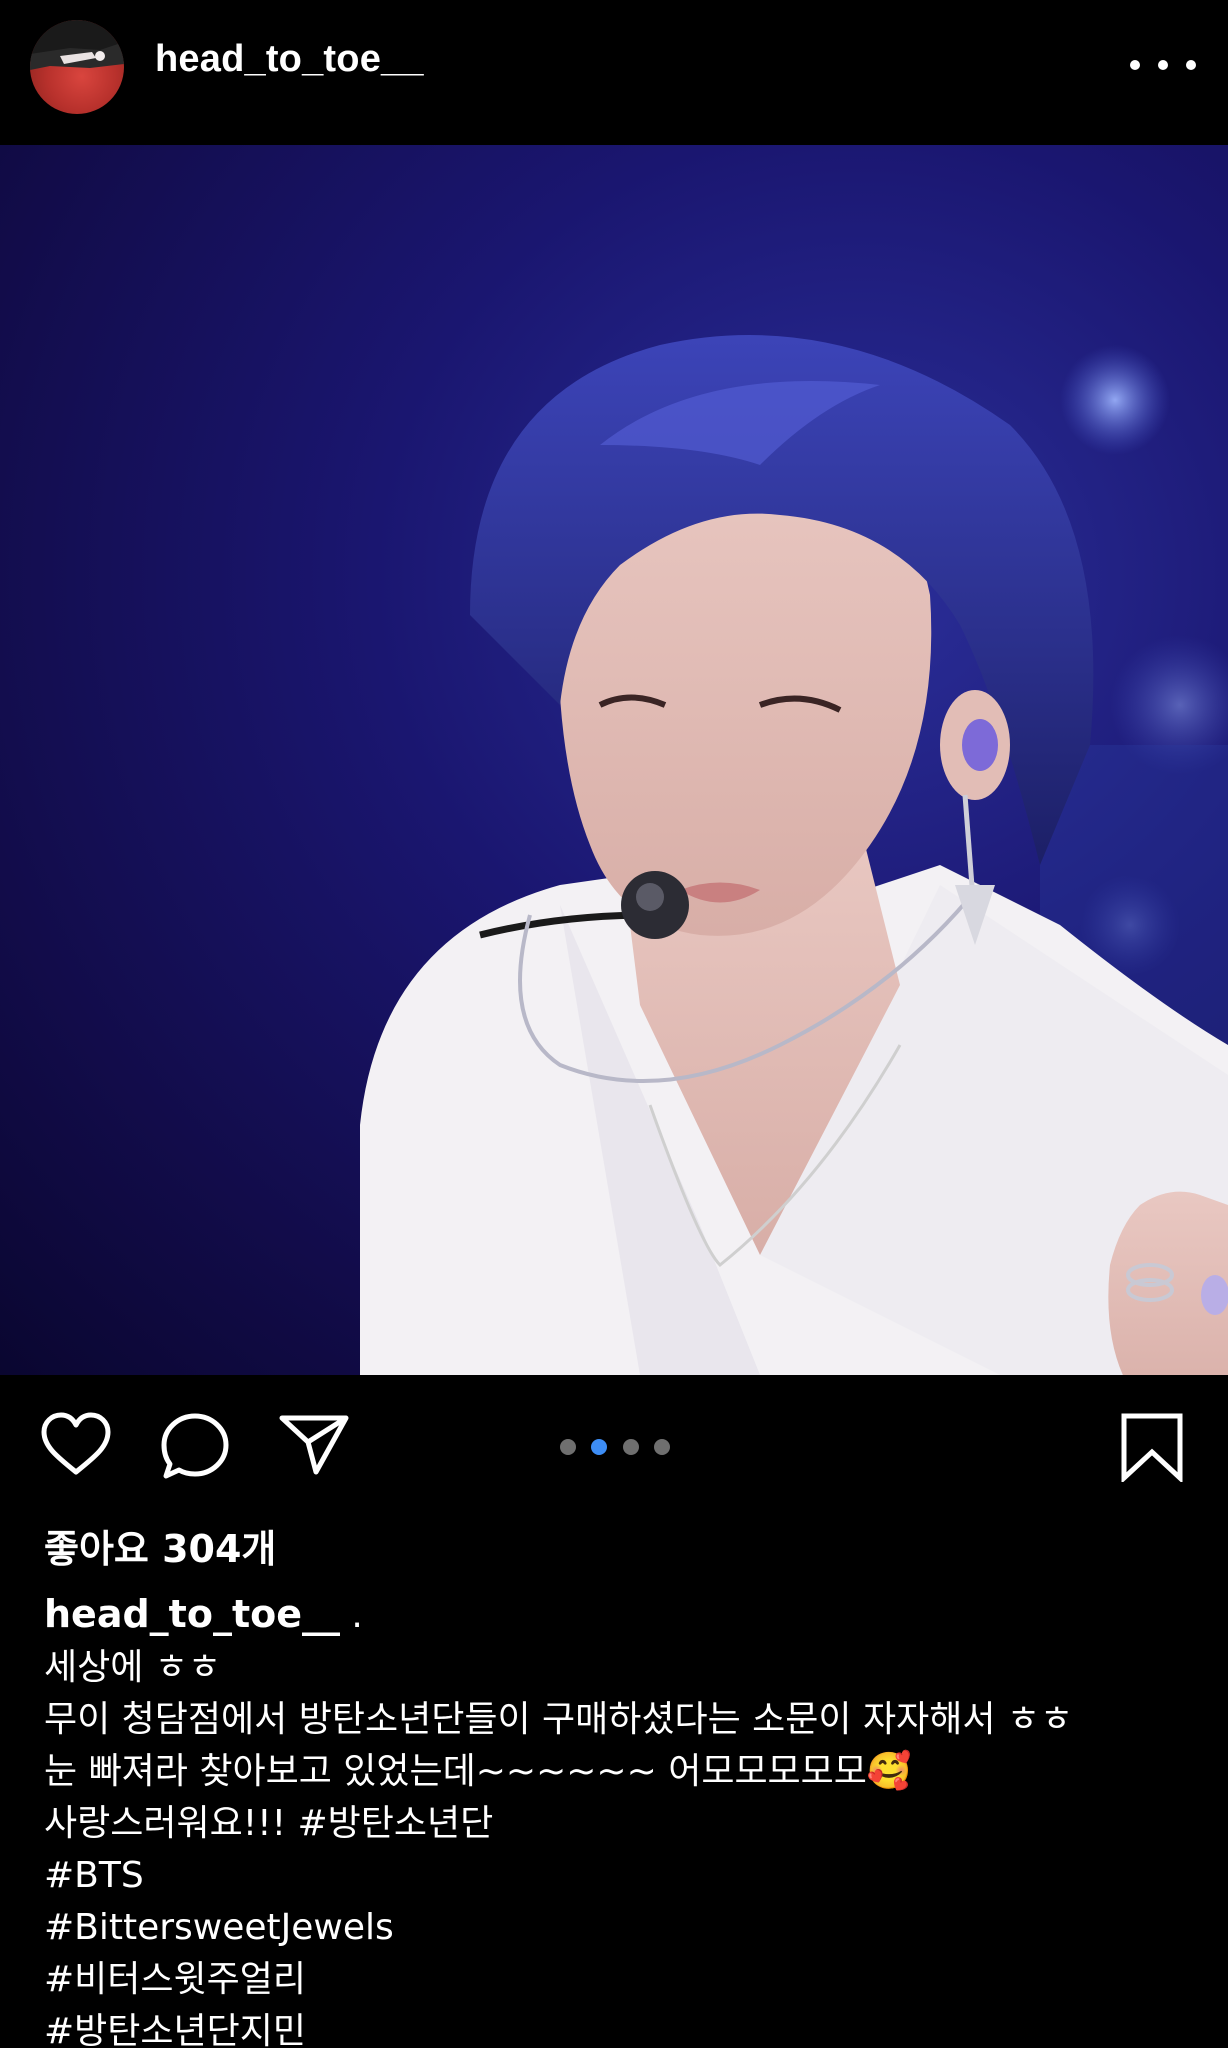 This screenshot has width=1228, height=2048. I want to click on more-options-icon, so click(1163, 65).